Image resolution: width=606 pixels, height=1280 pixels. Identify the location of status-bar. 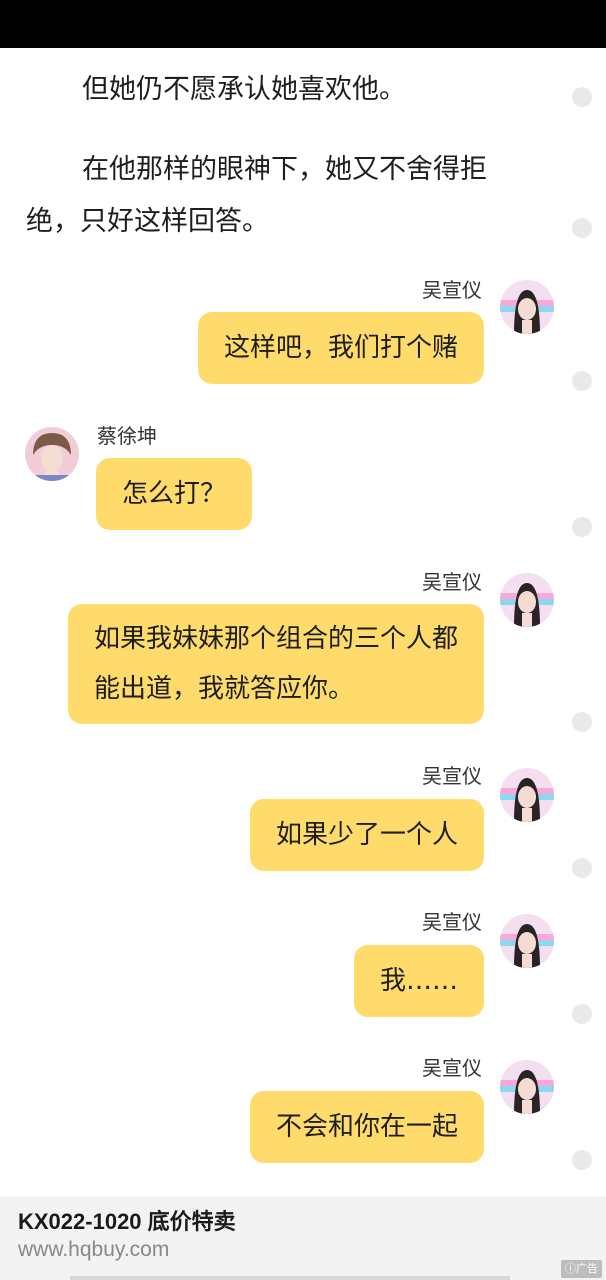
(303, 24).